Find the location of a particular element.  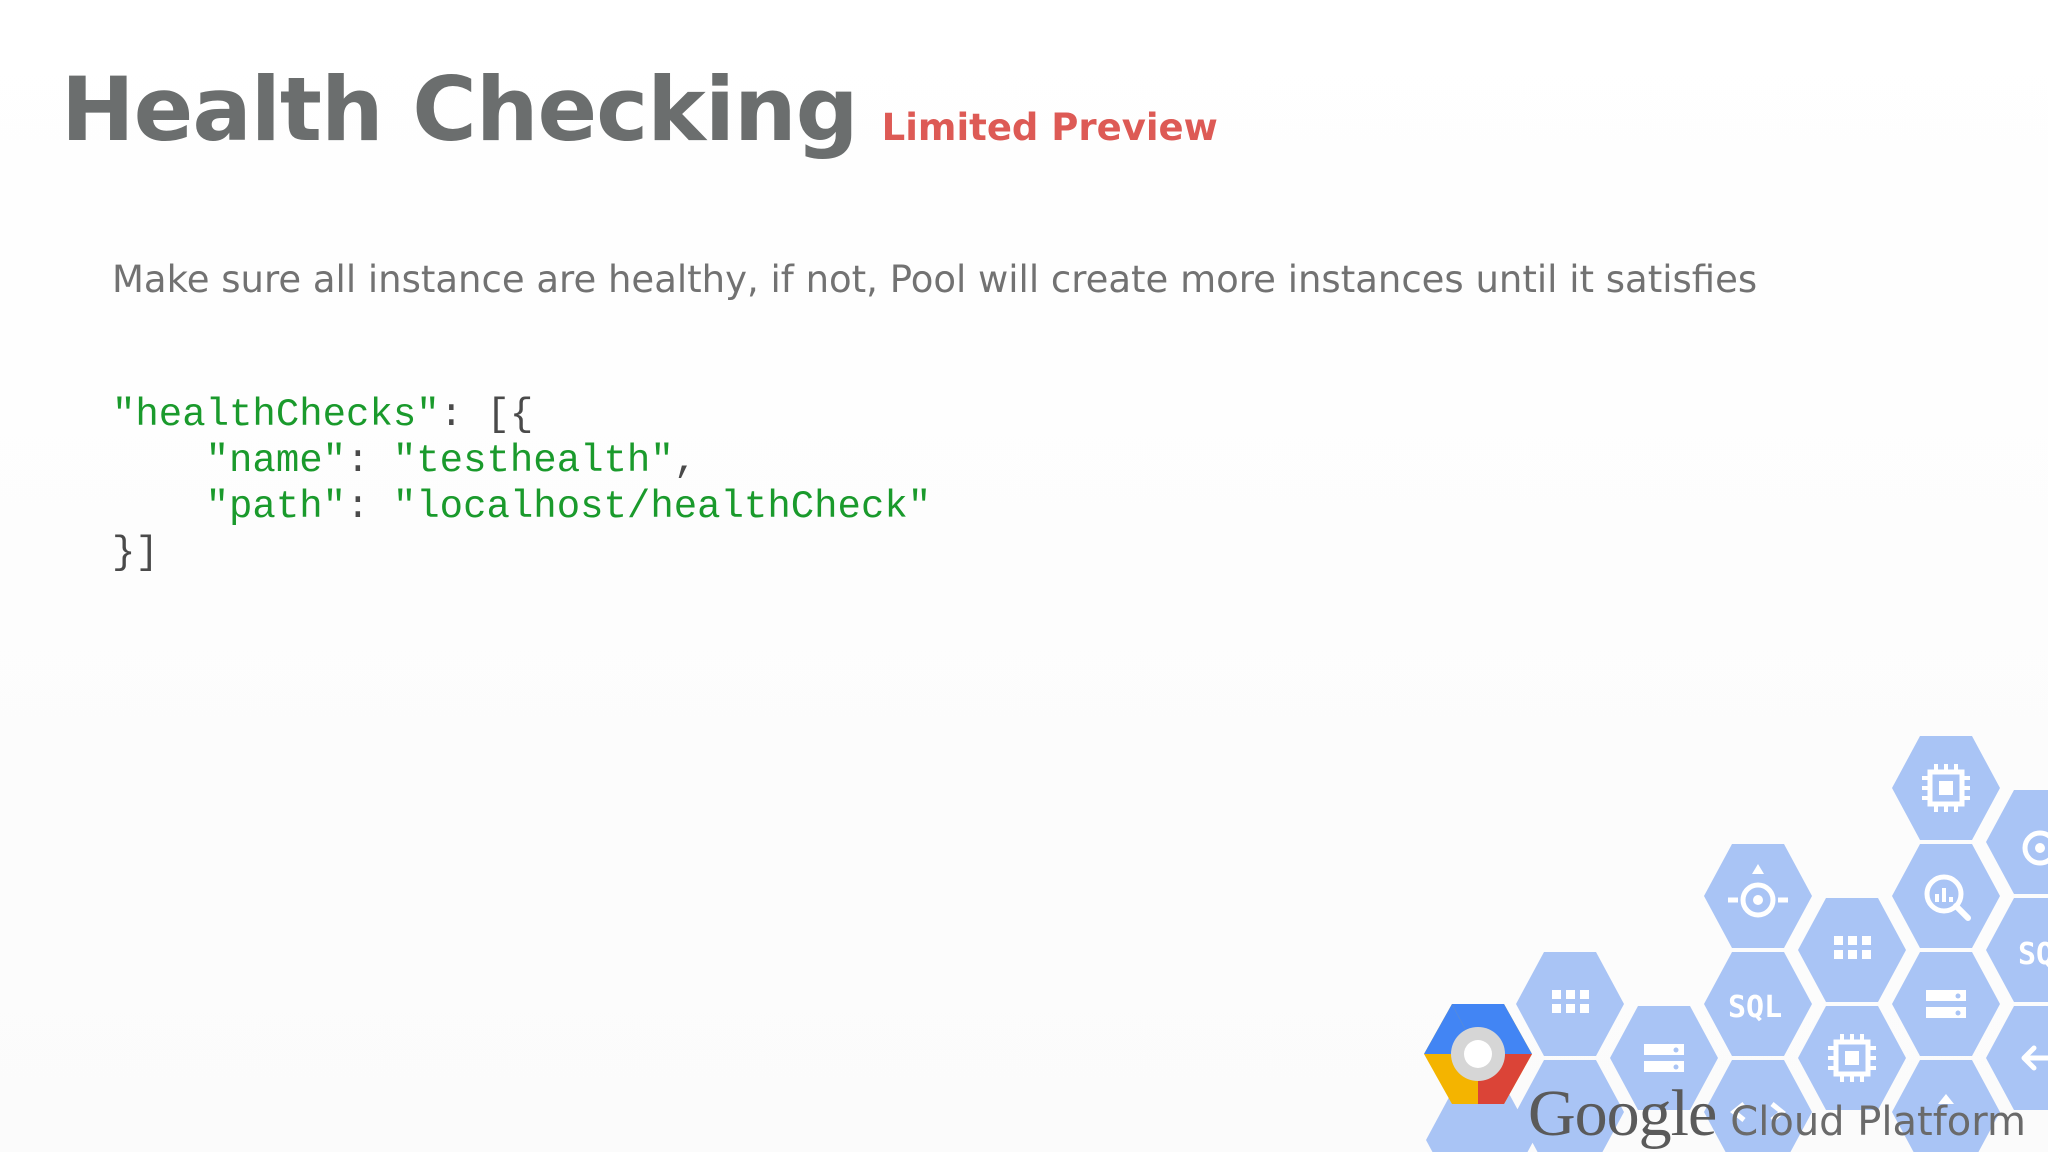

code-key-name: "name" is located at coordinates (276, 461).